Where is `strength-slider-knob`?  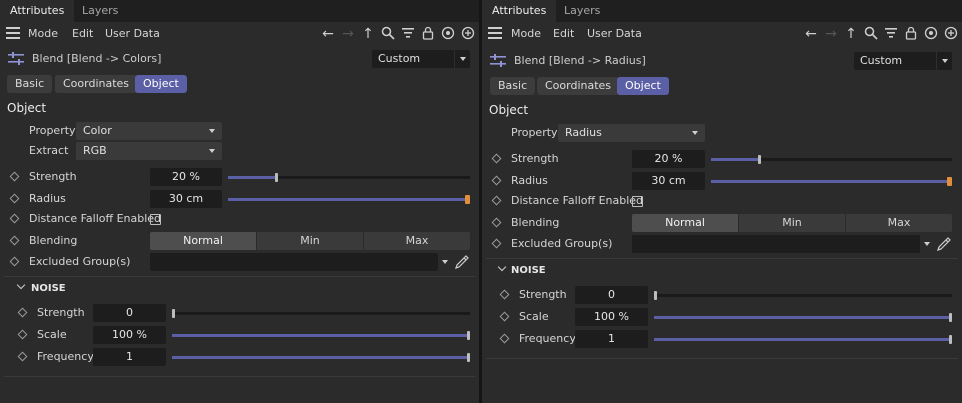 strength-slider-knob is located at coordinates (759, 159).